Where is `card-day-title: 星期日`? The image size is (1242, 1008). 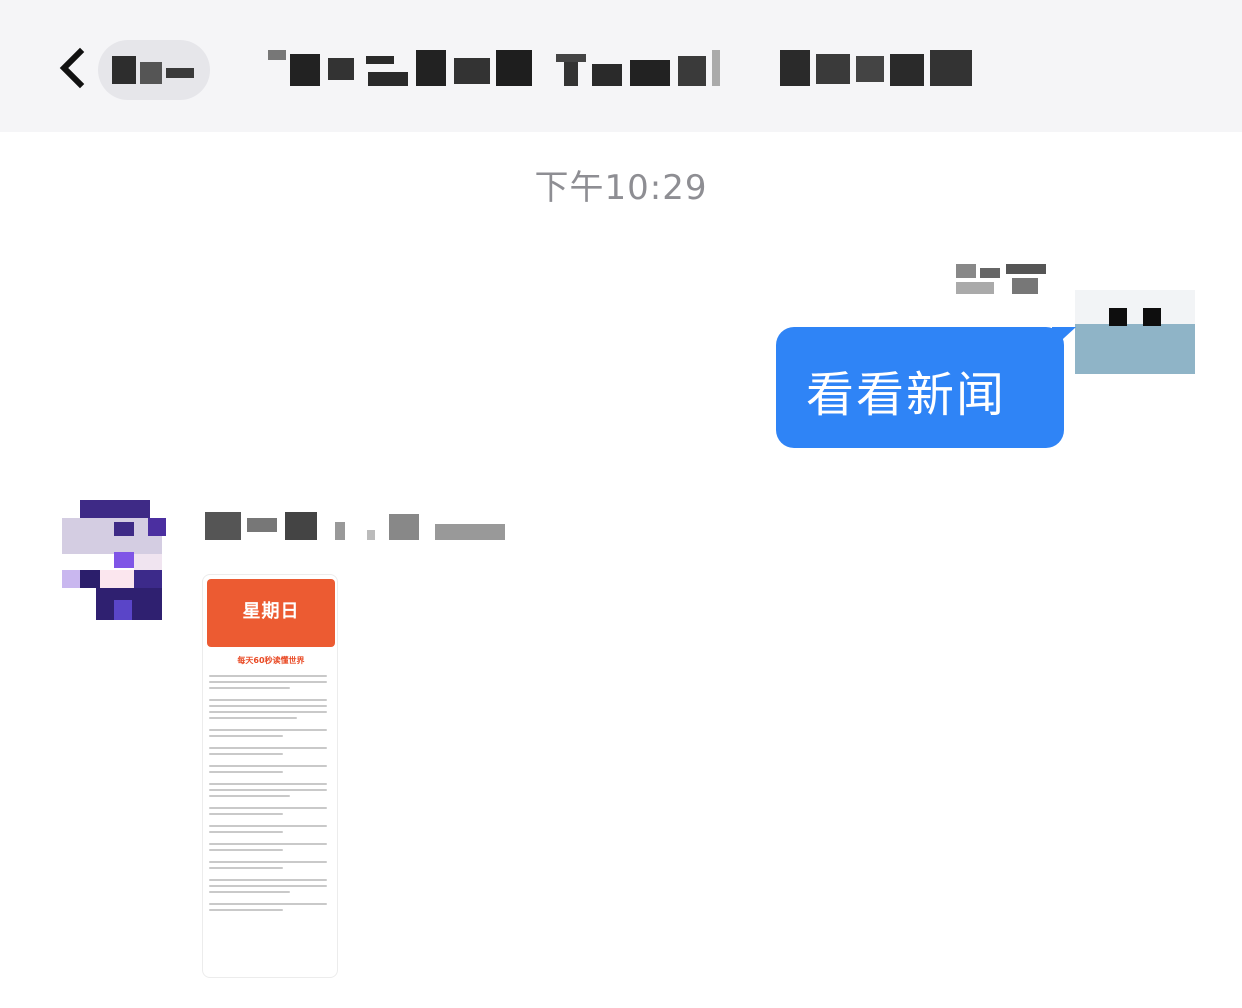
card-day-title: 星期日 is located at coordinates (271, 611).